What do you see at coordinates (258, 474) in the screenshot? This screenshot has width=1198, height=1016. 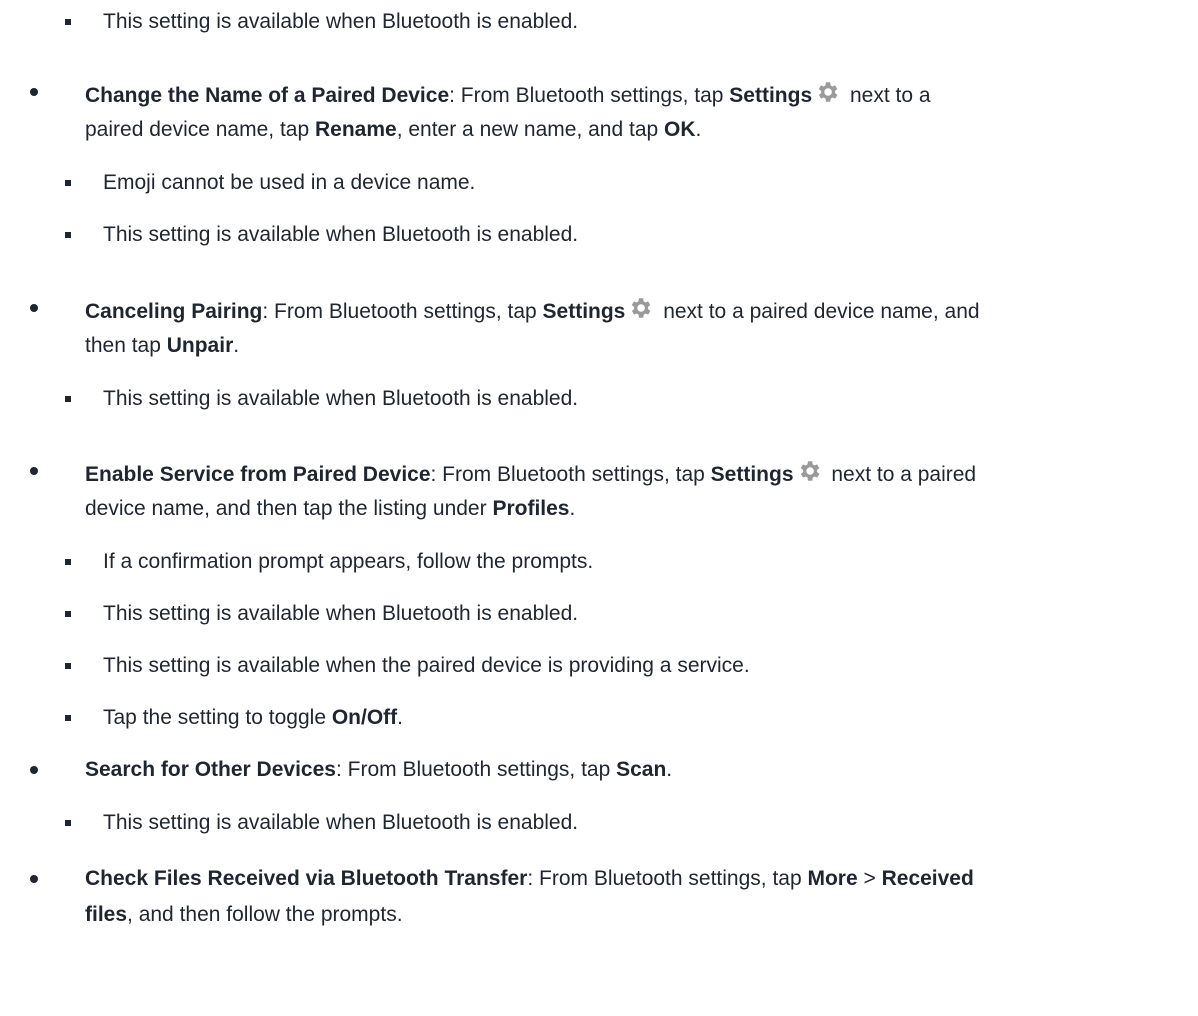 I see `section-title: Enable Service from Paired Device` at bounding box center [258, 474].